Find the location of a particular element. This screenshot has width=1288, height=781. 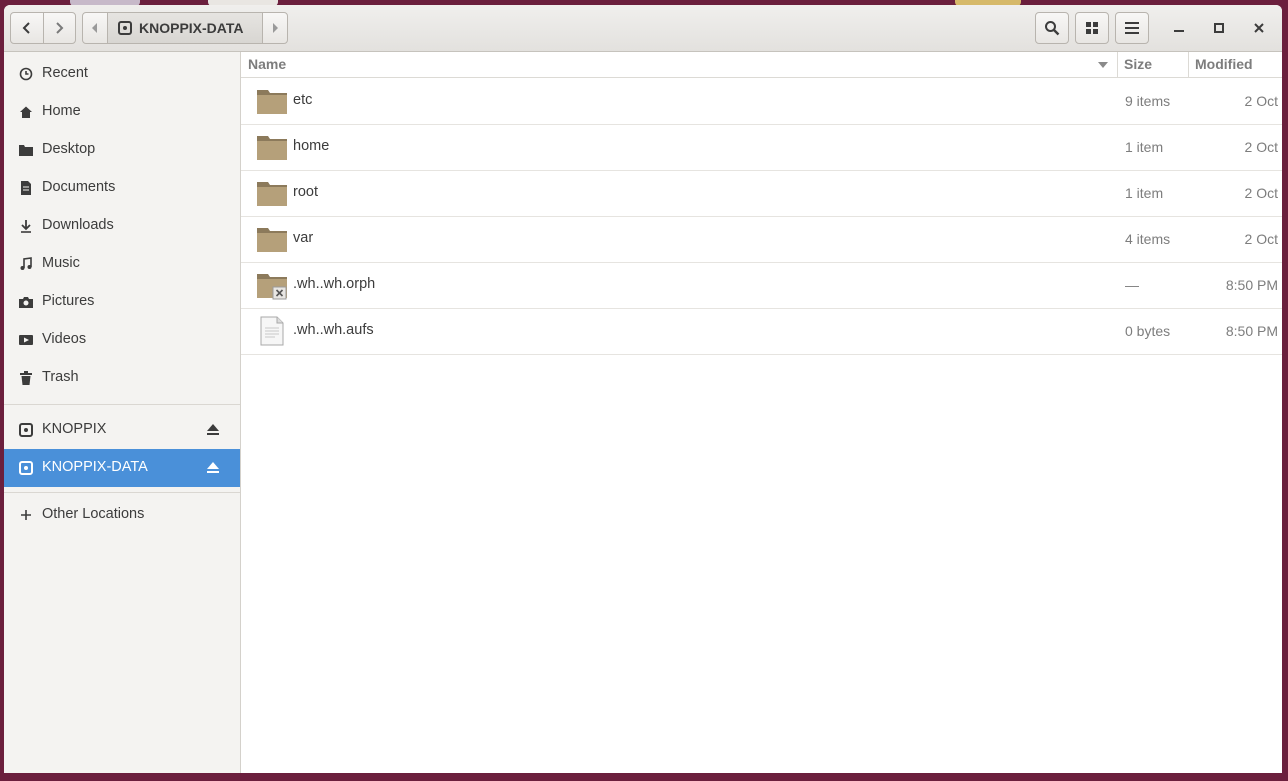

sidebar-item-other-locations: Other Locations is located at coordinates (122, 515).